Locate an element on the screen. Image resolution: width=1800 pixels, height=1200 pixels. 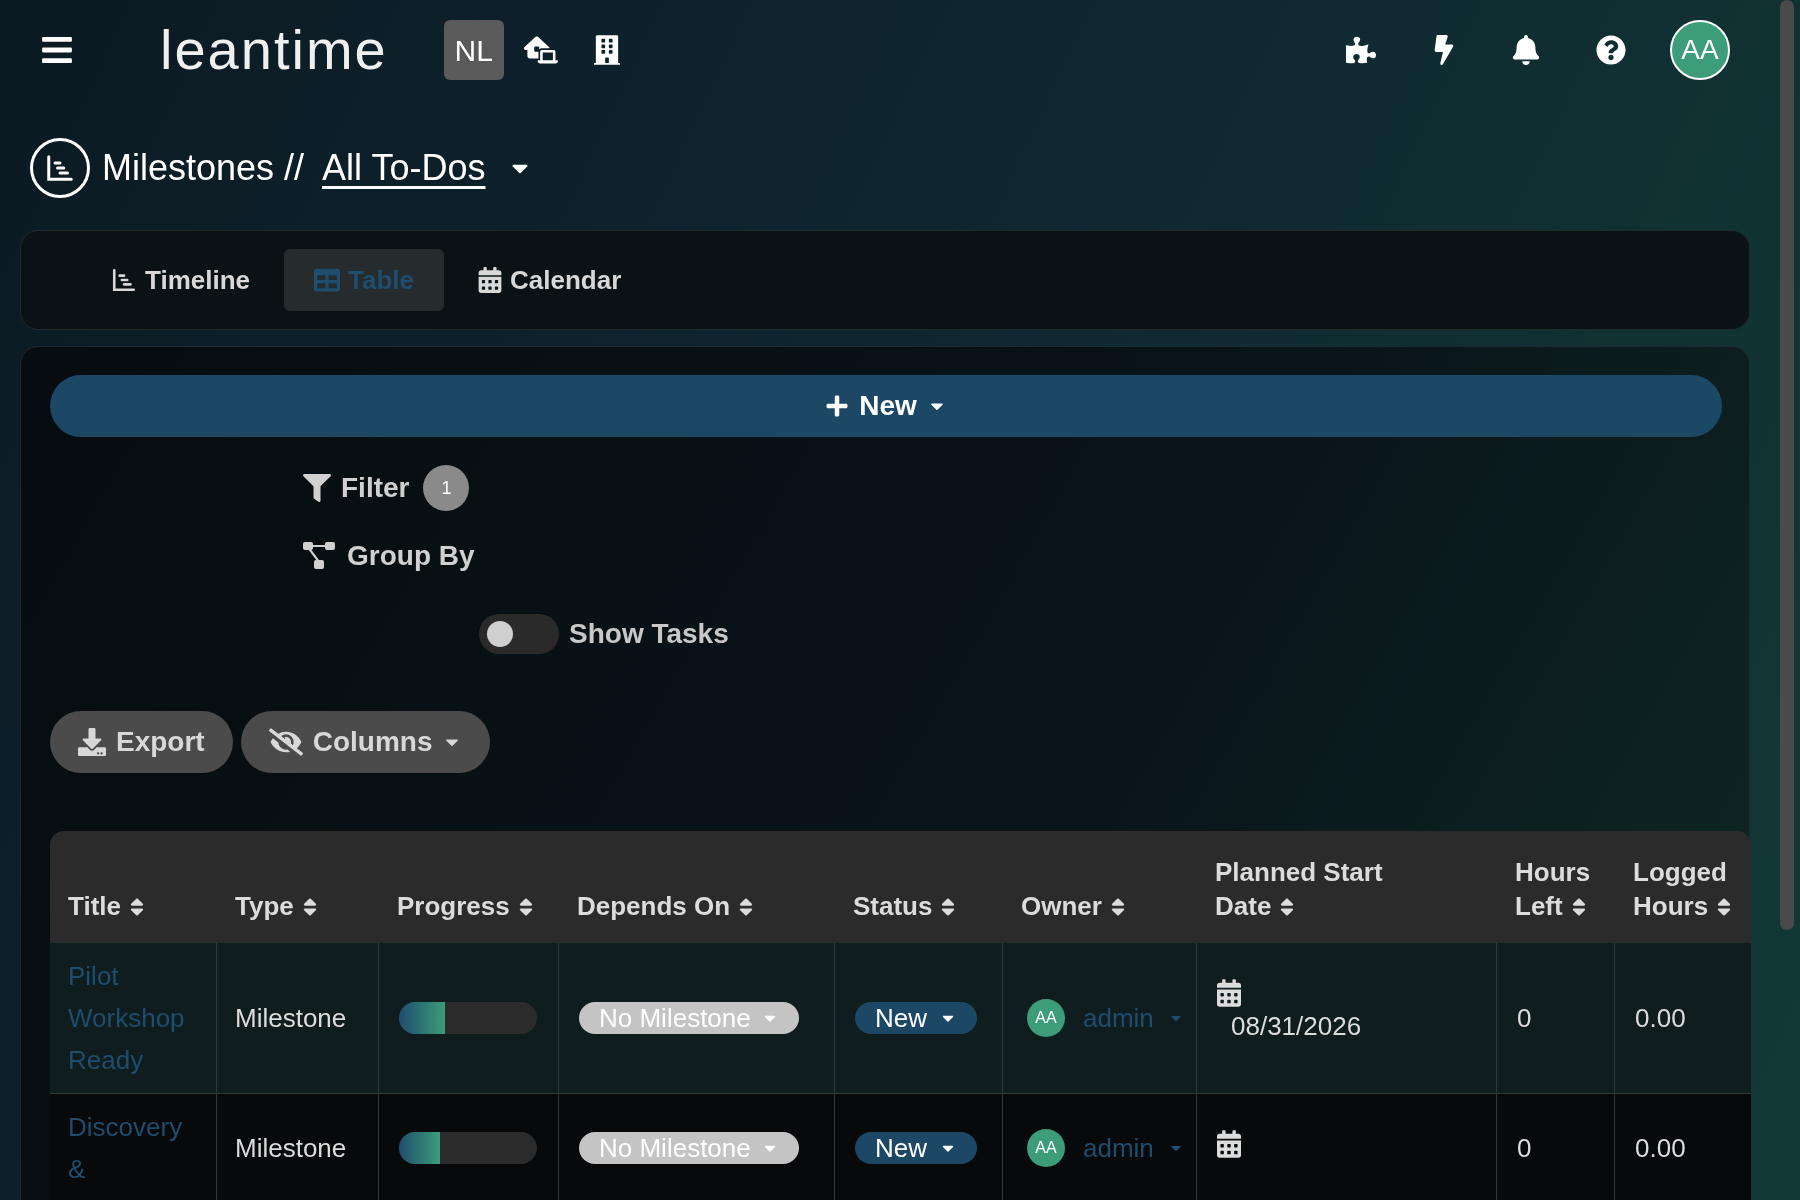
column-header: Title is located at coordinates (133, 887).